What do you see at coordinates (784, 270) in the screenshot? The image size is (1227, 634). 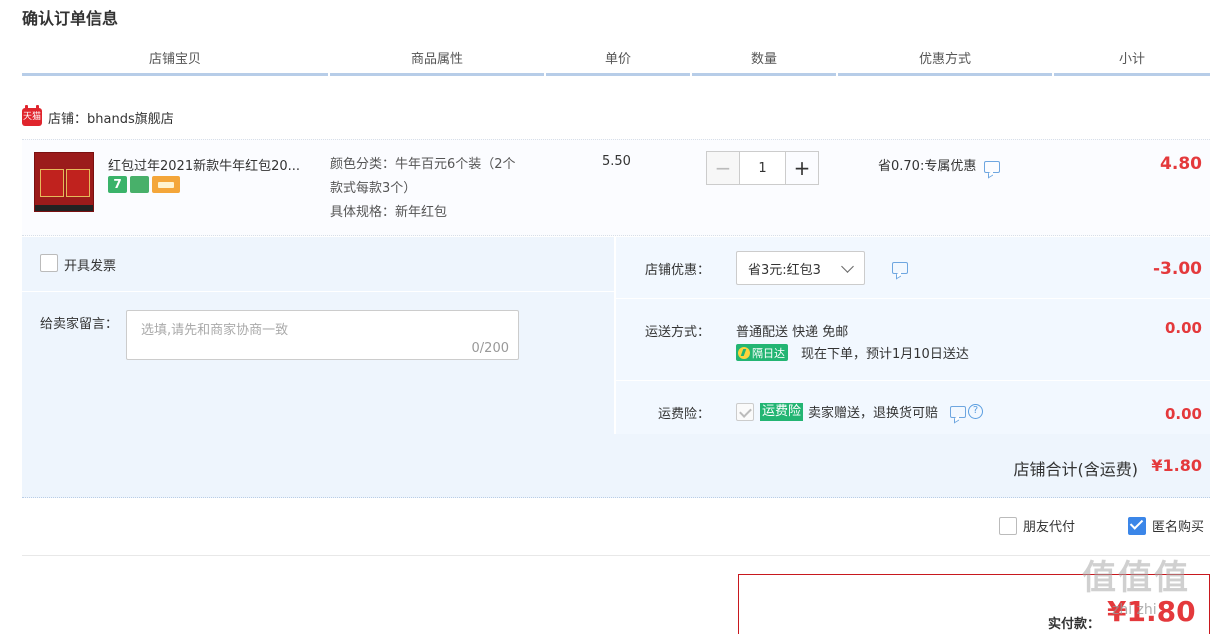 I see `shop-coupon-value: 省3元:红包3` at bounding box center [784, 270].